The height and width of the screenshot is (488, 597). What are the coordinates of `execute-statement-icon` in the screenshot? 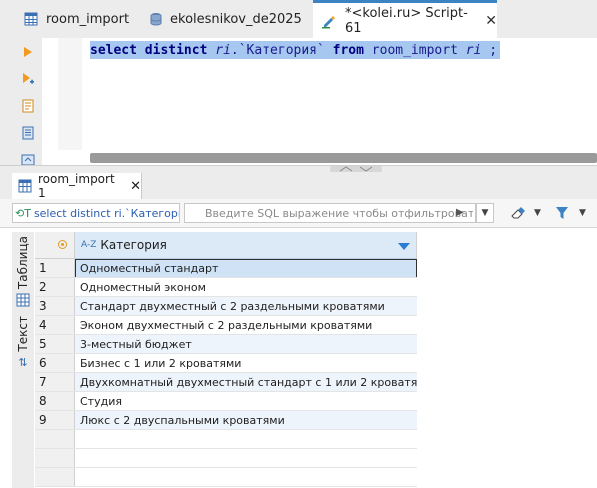 It's located at (28, 52).